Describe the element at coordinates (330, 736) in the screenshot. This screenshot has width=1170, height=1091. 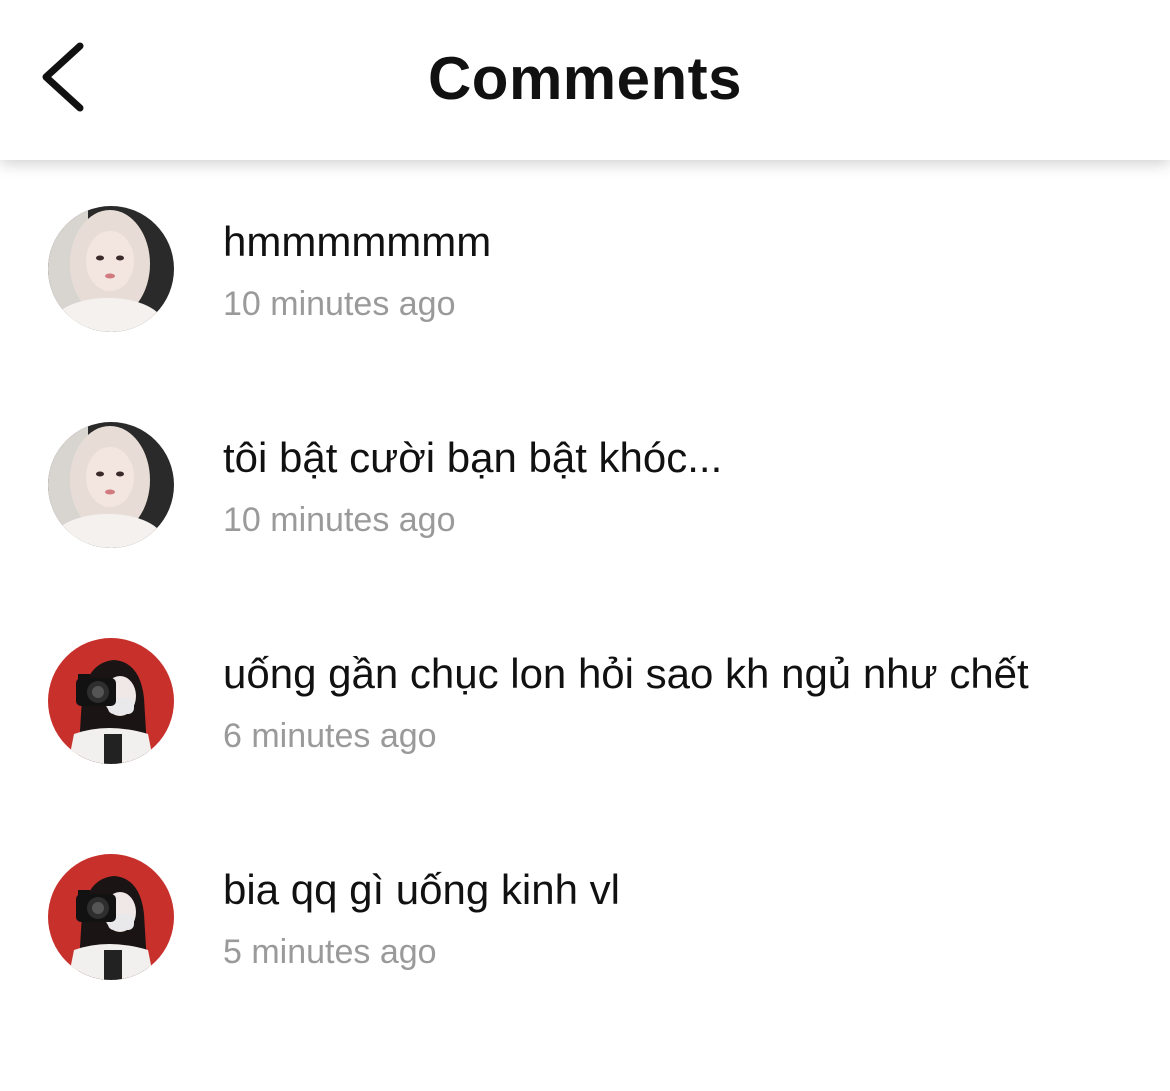
I see `comment-timestamp: 6 minutes ago` at that location.